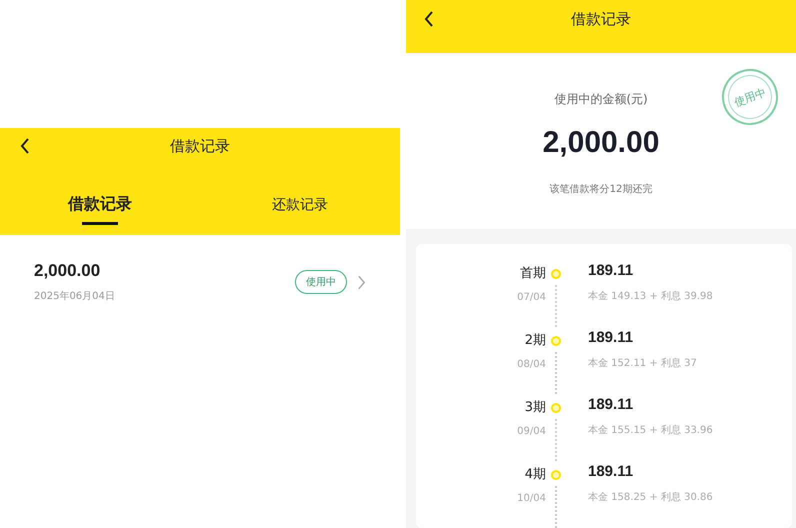 The image size is (796, 528). I want to click on installment-breakdown: 本金 158.25 + 利息 30.86, so click(650, 497).